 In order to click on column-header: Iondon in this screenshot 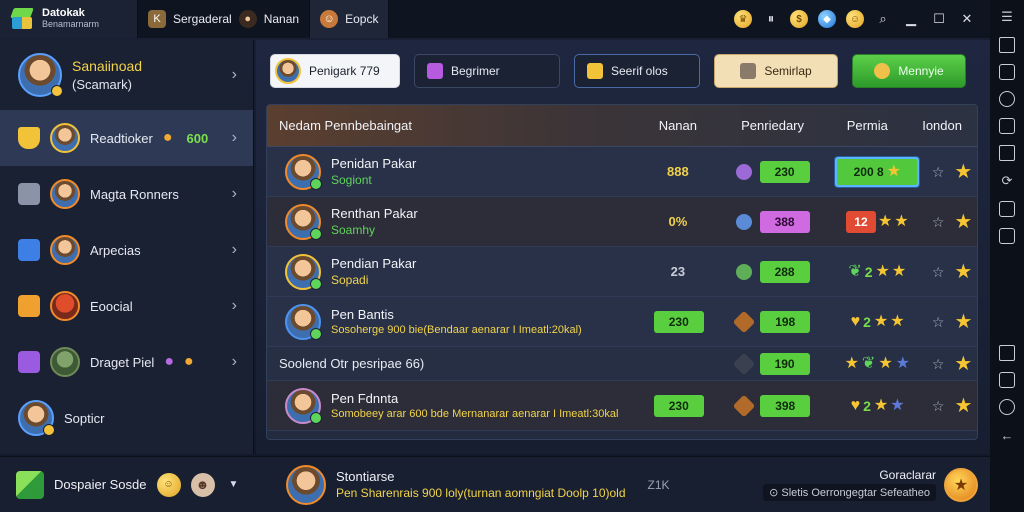, I will do `click(942, 125)`.